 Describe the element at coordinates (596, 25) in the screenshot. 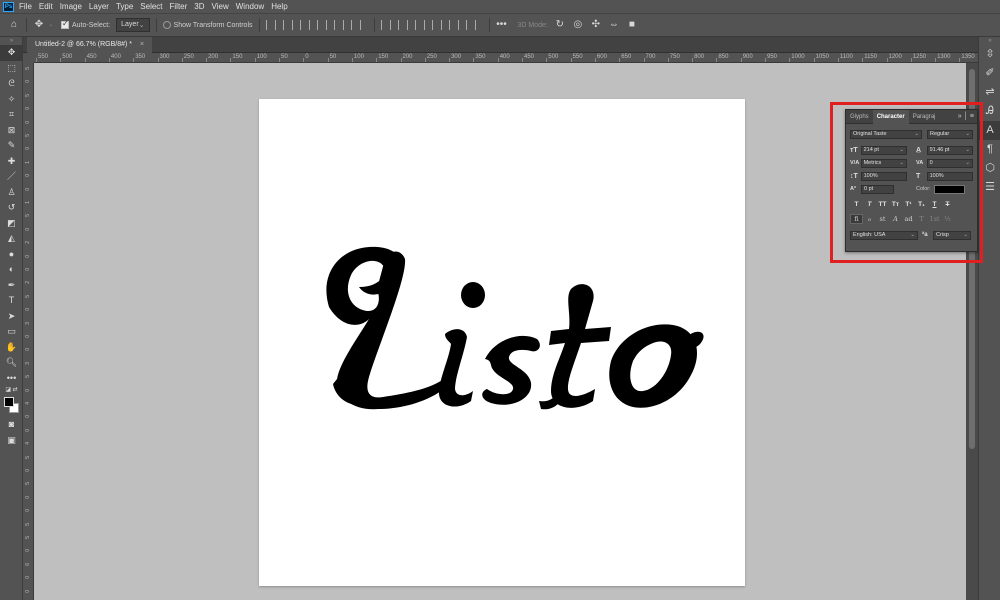

I see `3d-pan-icon: ✣` at that location.